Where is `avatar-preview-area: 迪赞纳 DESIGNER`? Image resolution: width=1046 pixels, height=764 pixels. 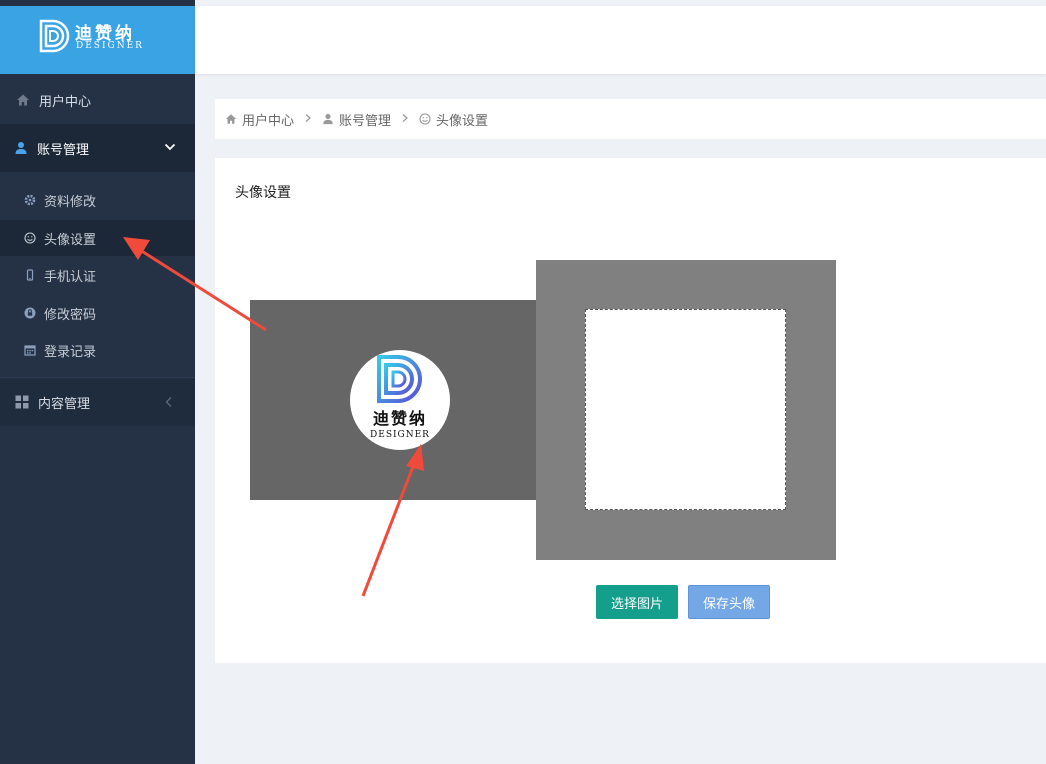 avatar-preview-area: 迪赞纳 DESIGNER is located at coordinates (400, 400).